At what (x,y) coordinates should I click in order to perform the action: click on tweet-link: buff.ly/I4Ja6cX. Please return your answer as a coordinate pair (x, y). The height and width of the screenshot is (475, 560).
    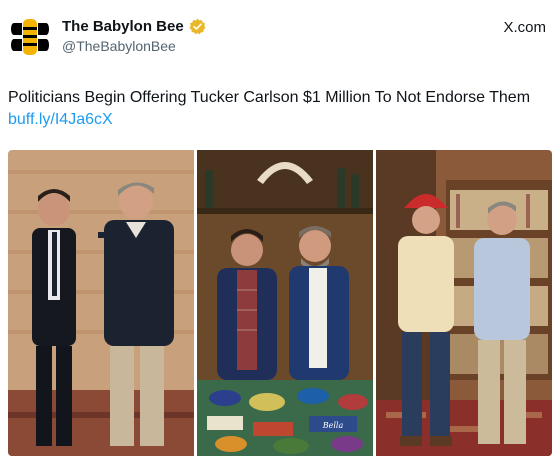
    Looking at the image, I should click on (60, 120).